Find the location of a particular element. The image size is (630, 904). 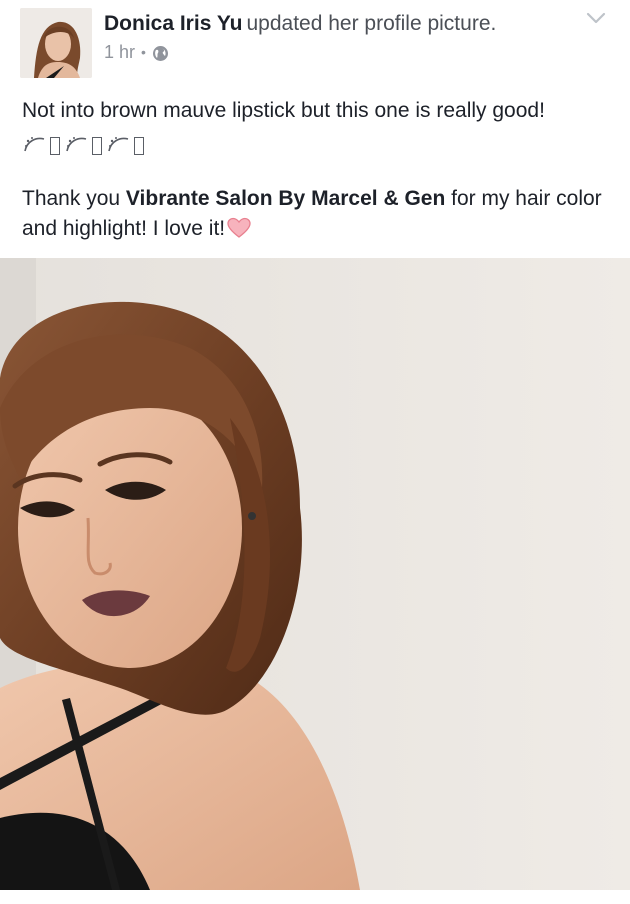

post-meta: 1 hr • is located at coordinates (136, 52).